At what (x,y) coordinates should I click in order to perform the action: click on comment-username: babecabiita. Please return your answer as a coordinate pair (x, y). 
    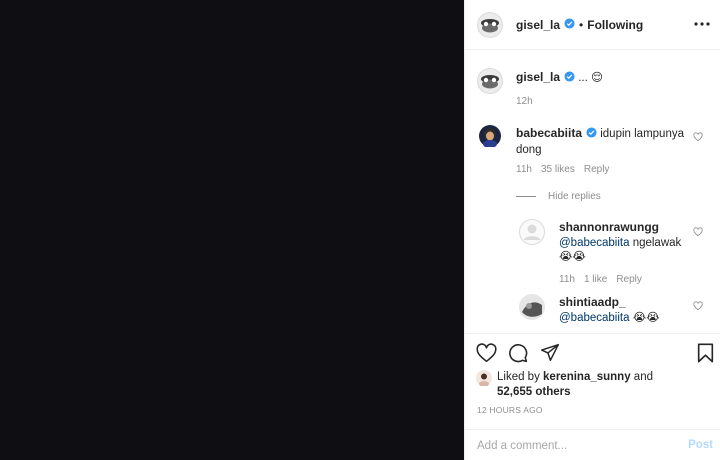
    Looking at the image, I should click on (549, 133).